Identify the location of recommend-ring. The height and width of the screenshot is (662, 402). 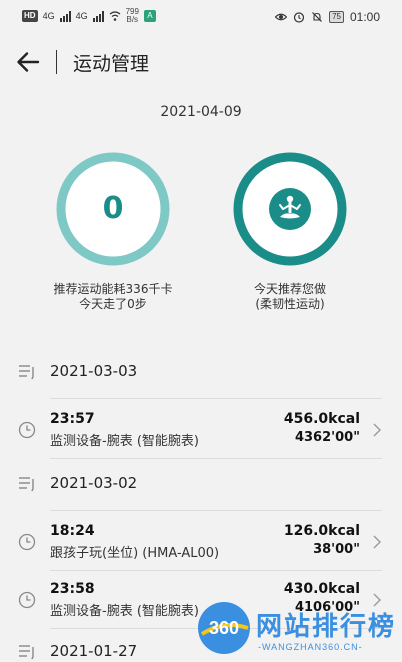
(290, 209).